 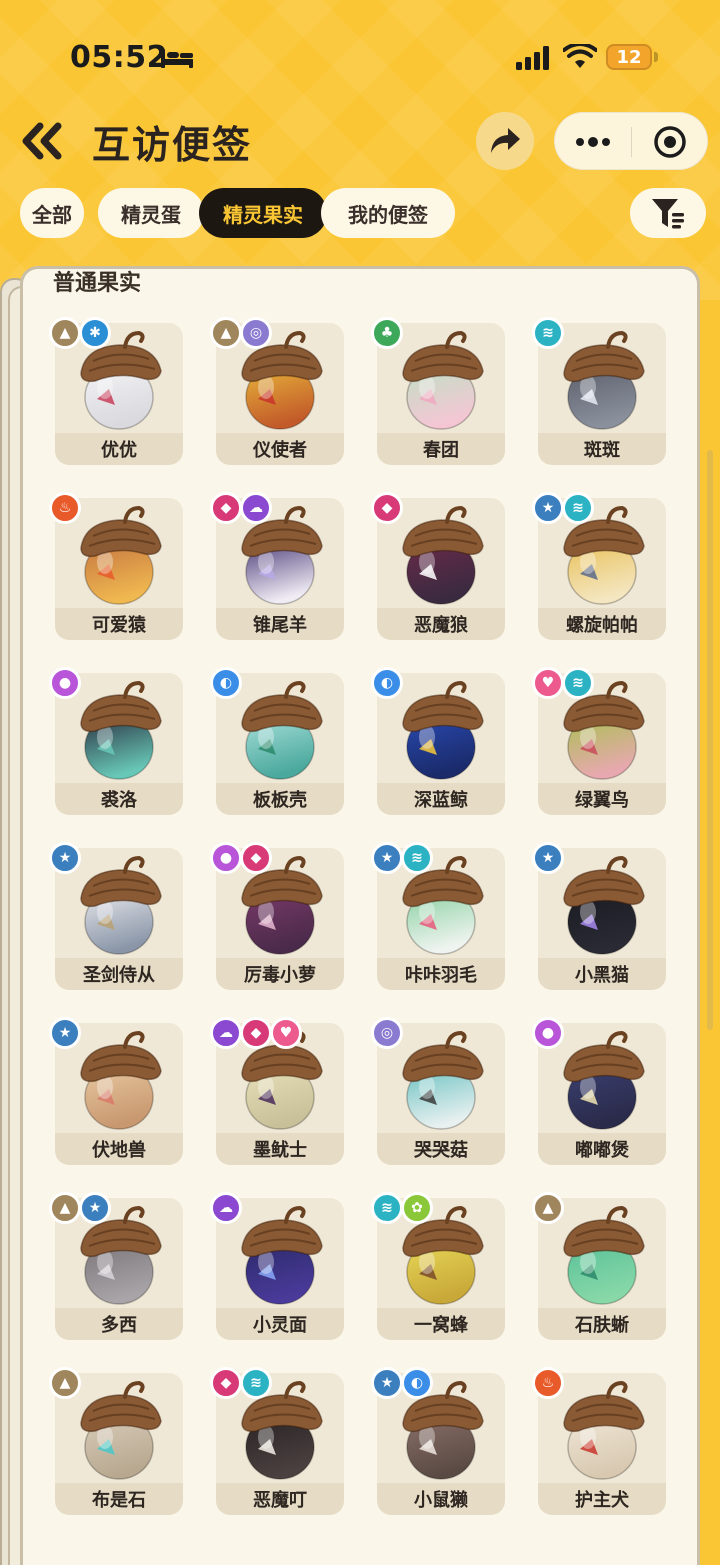 I want to click on fruit-item: 小鼠獭 ★ ◐, so click(x=439, y=1442).